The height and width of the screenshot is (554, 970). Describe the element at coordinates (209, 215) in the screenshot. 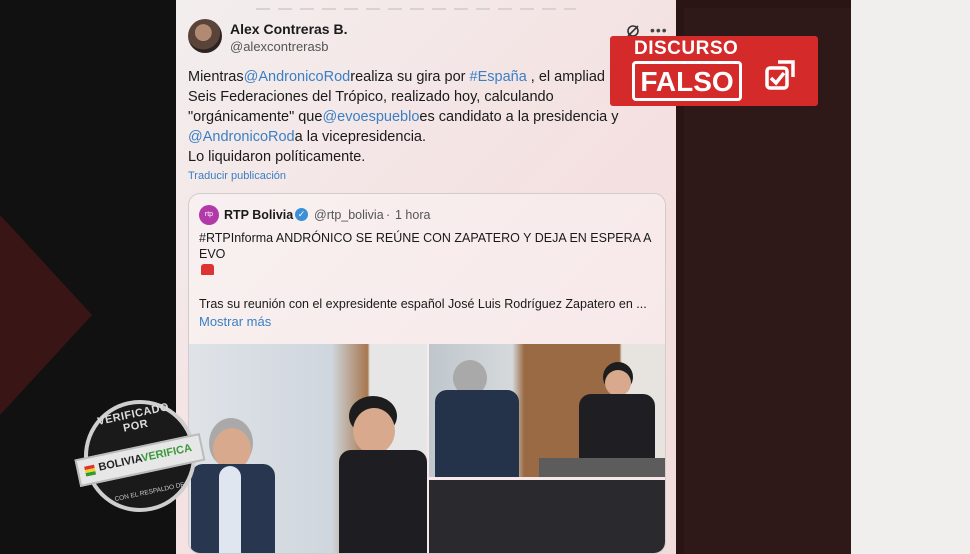

I see `quoted-avatar: rtp` at that location.